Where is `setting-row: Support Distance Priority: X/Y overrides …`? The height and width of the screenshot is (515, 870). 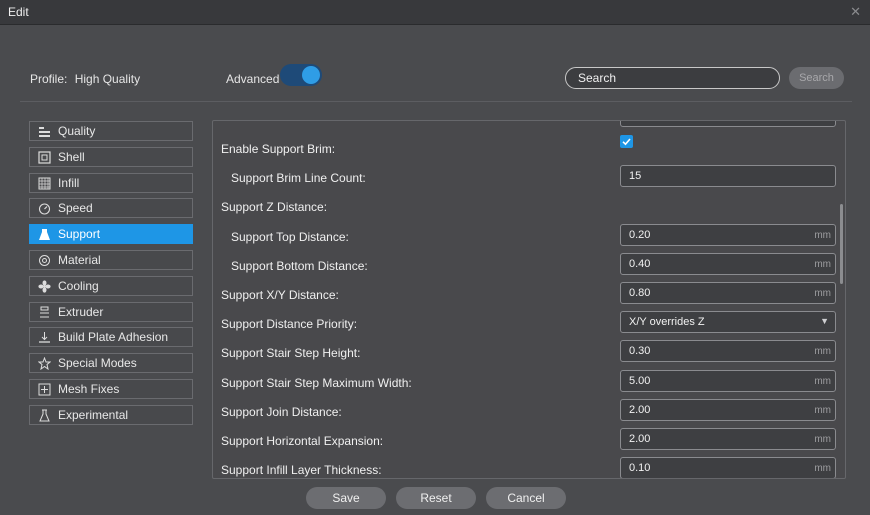
setting-row: Support Distance Priority: X/Y overrides … is located at coordinates (528, 322).